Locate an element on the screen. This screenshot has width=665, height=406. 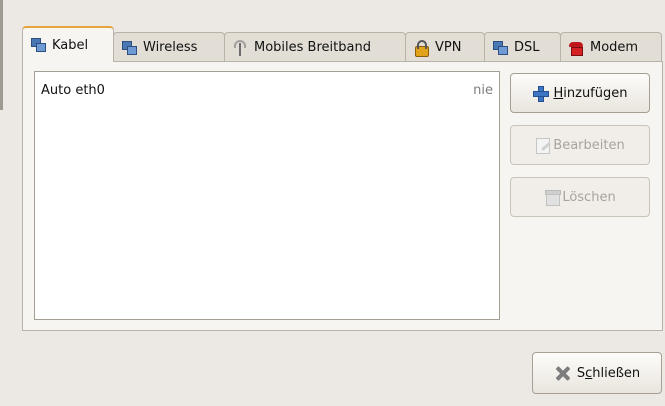
delete-button: Löschen is located at coordinates (580, 197).